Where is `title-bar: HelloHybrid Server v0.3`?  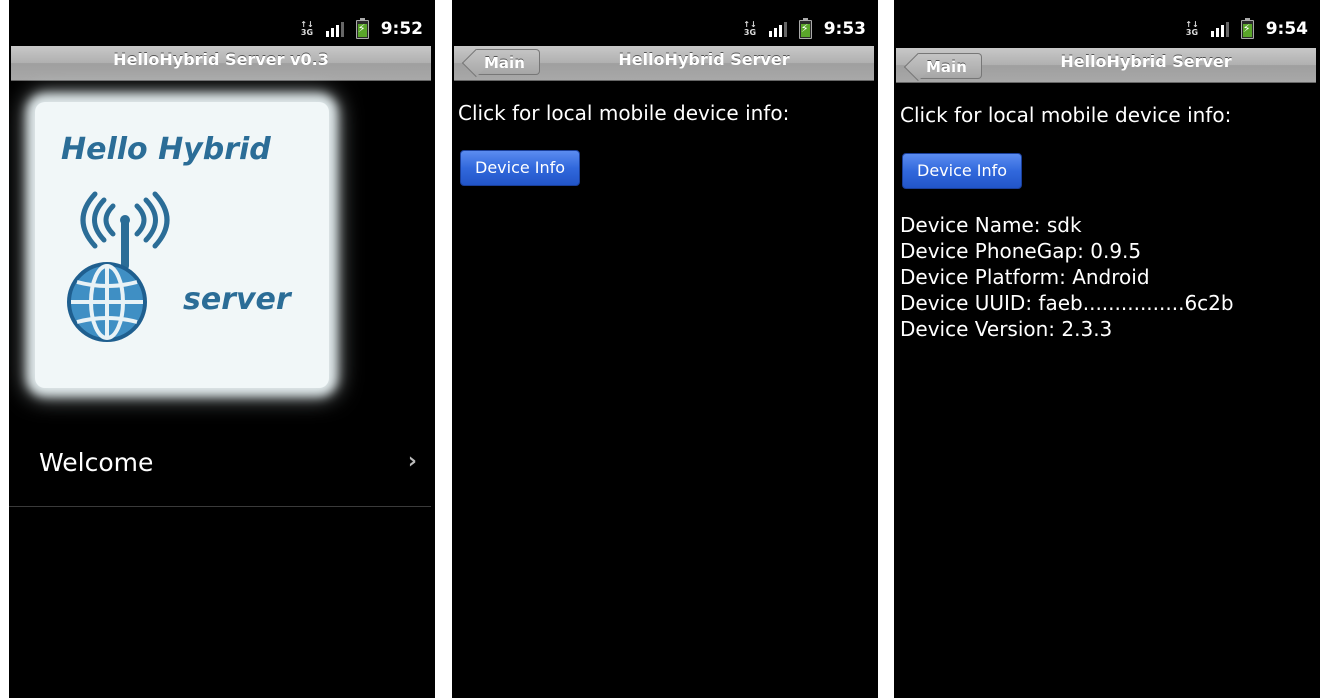 title-bar: HelloHybrid Server v0.3 is located at coordinates (221, 63).